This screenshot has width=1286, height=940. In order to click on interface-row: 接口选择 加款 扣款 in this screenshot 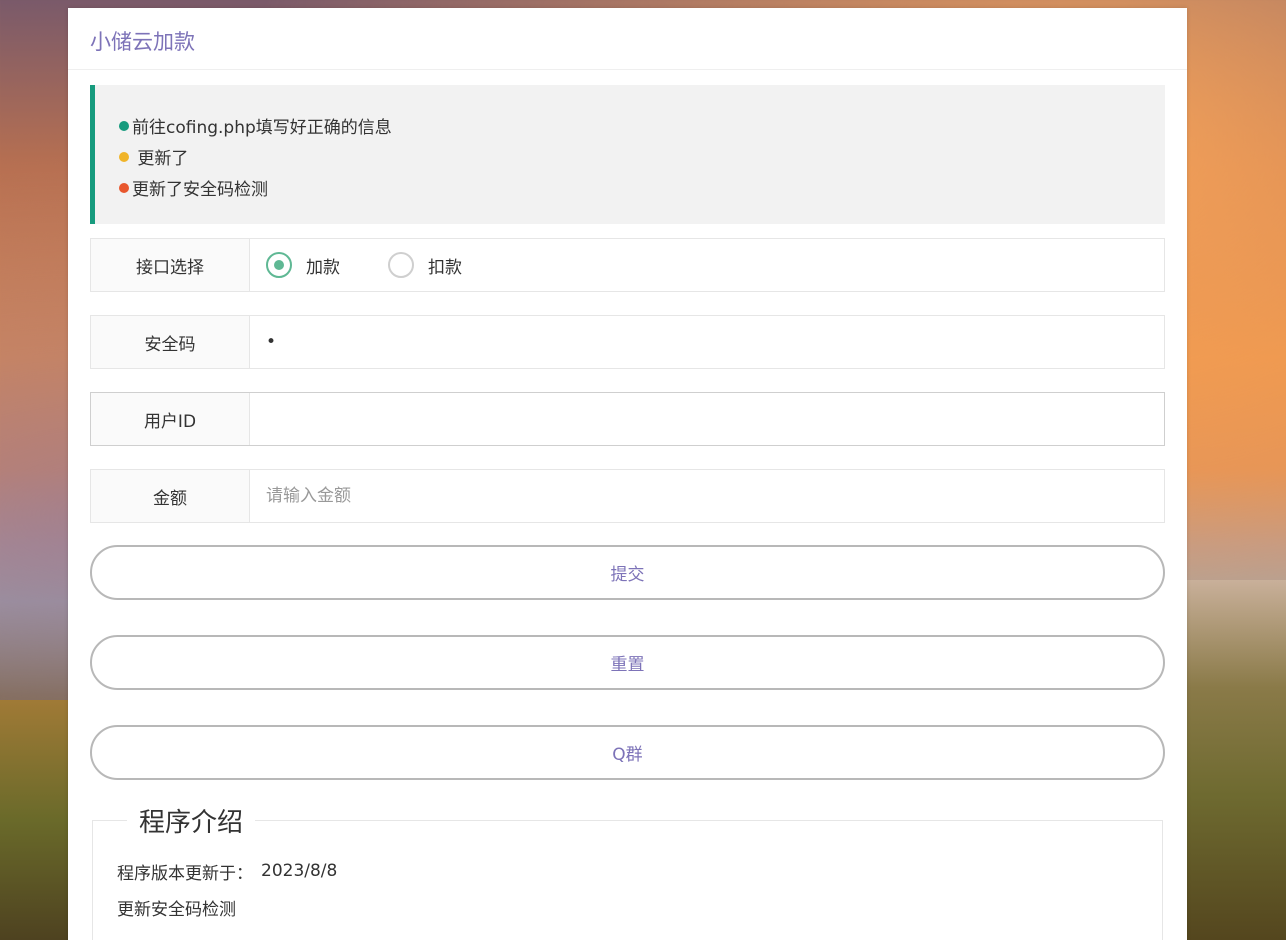, I will do `click(627, 265)`.